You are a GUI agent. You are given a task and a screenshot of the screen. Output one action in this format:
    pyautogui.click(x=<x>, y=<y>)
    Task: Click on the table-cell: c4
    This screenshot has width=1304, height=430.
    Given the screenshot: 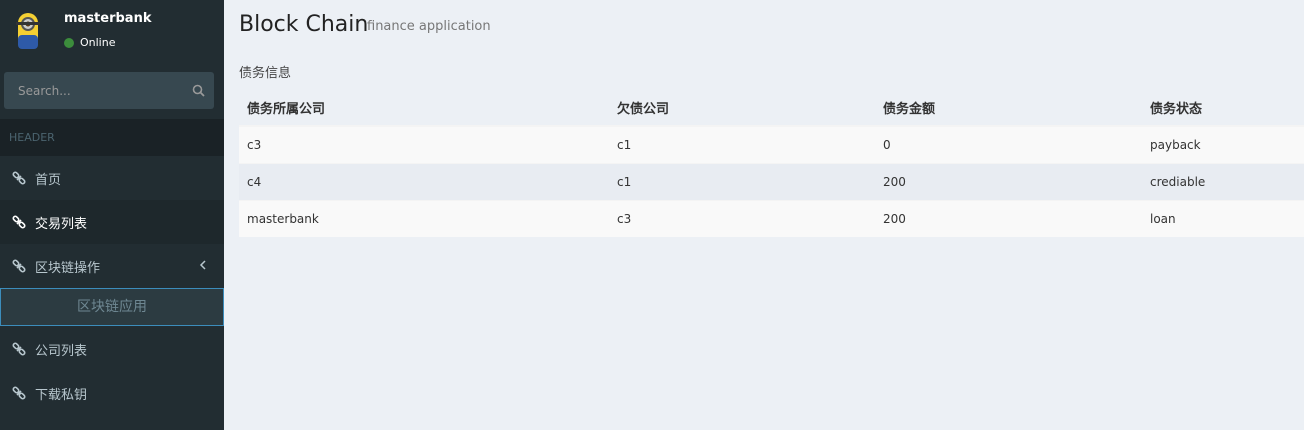 What is the action you would take?
    pyautogui.click(x=424, y=181)
    